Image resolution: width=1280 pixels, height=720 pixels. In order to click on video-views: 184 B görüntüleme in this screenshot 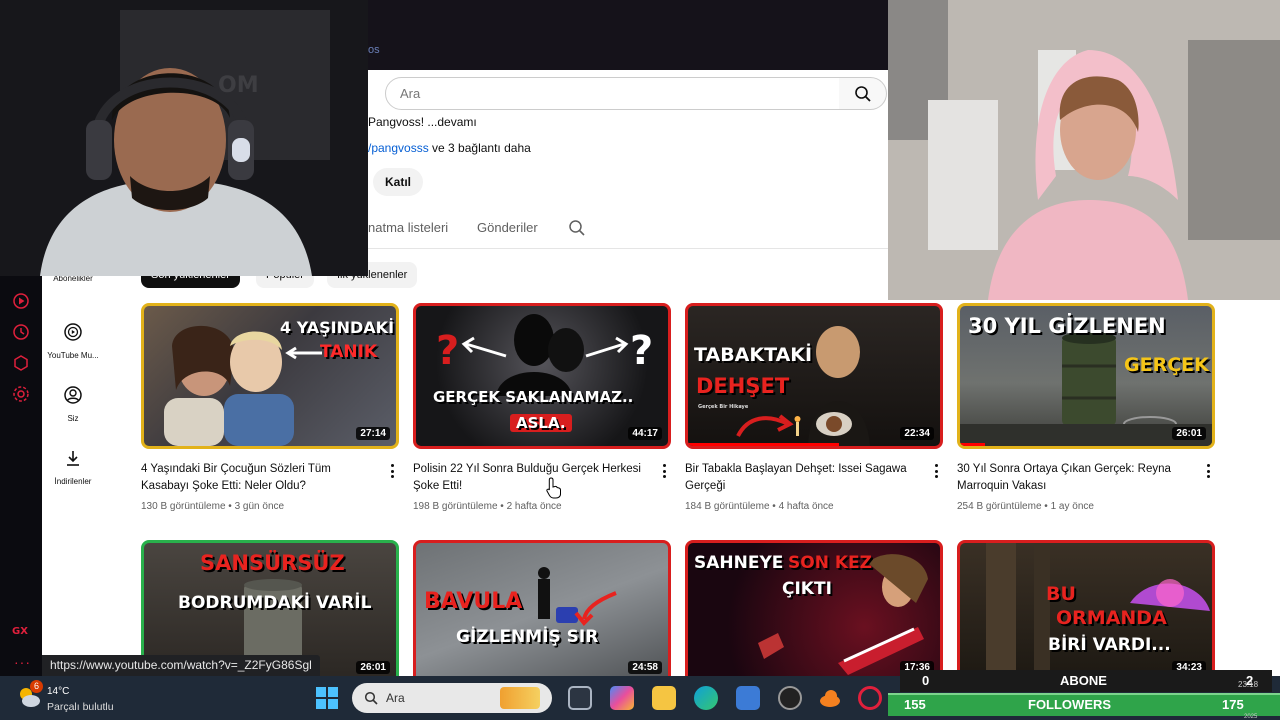, I will do `click(727, 506)`.